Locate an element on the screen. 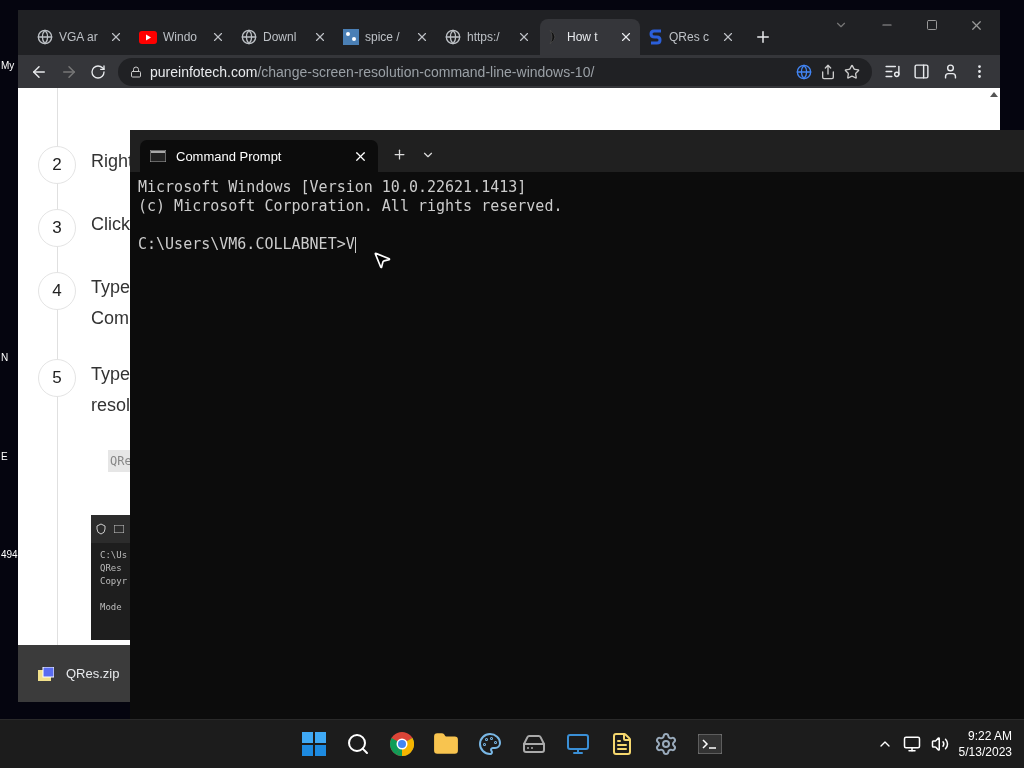 This screenshot has height=768, width=1024. browser-tab: VGA ar is located at coordinates (80, 37).